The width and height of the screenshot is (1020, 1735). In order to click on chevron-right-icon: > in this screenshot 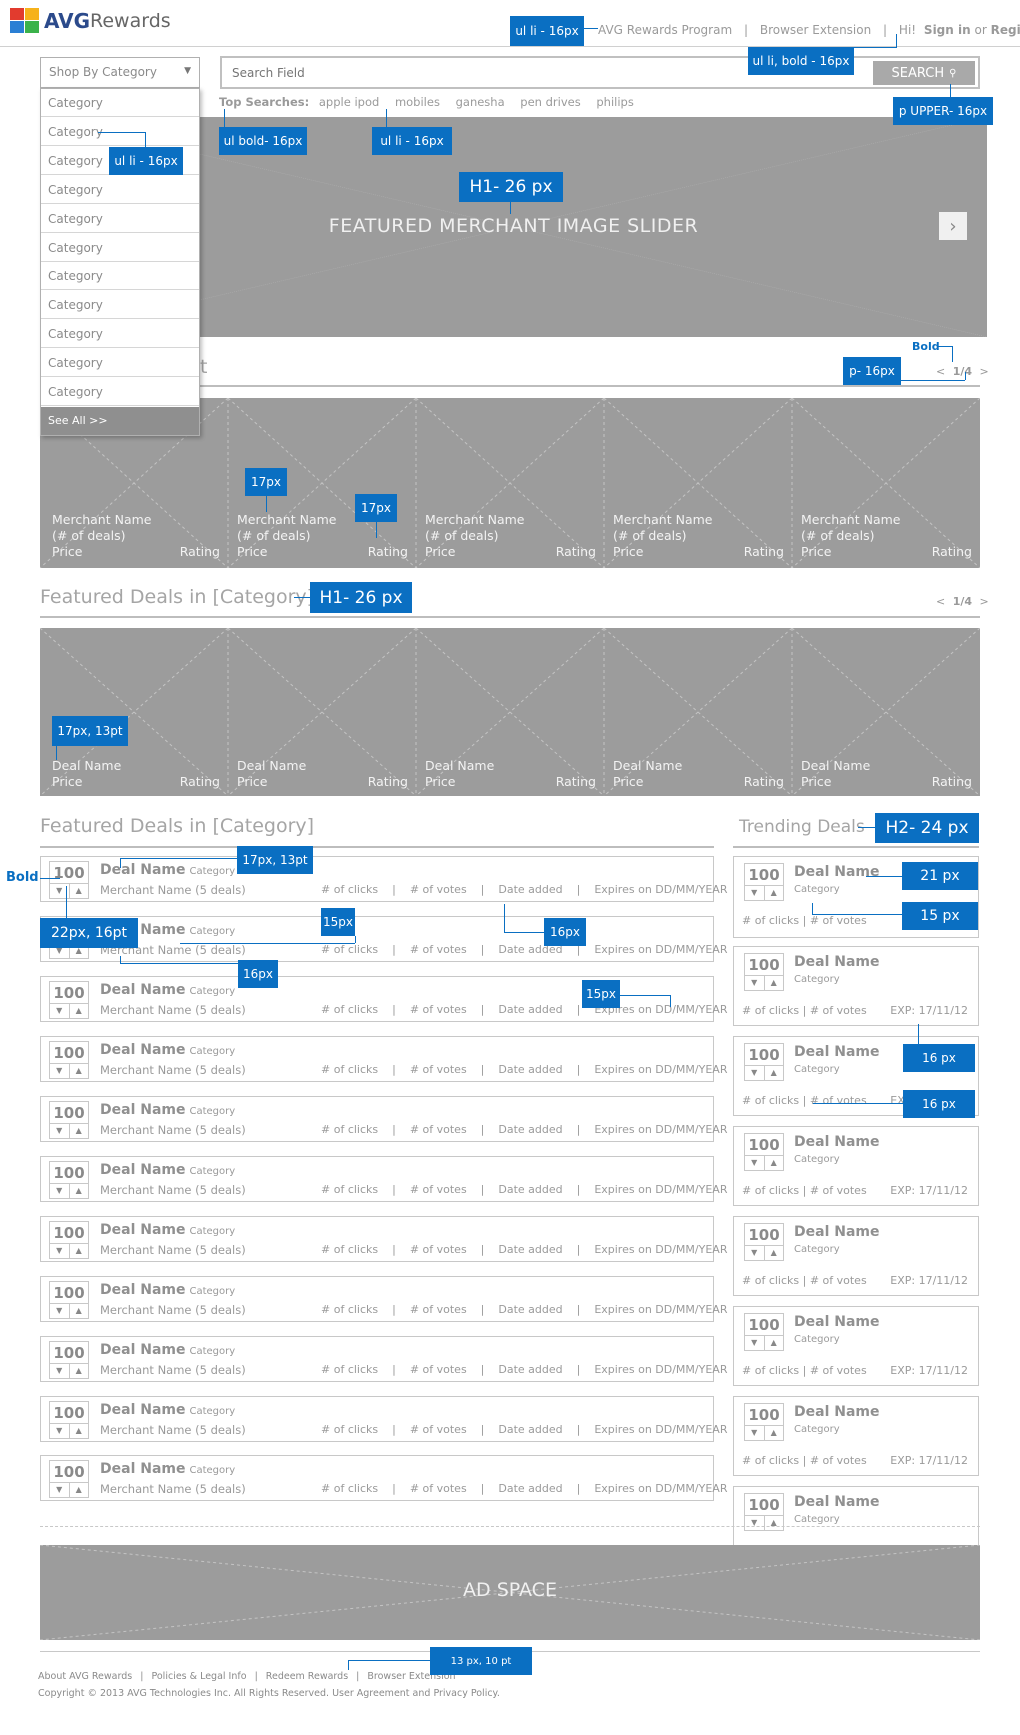, I will do `click(984, 601)`.